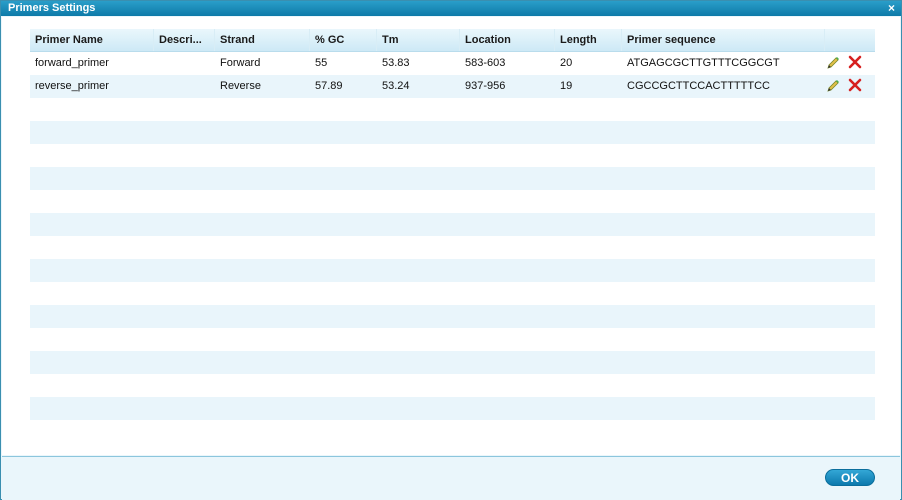 This screenshot has height=500, width=902. I want to click on cell-primer-name: reverse_primer, so click(72, 86).